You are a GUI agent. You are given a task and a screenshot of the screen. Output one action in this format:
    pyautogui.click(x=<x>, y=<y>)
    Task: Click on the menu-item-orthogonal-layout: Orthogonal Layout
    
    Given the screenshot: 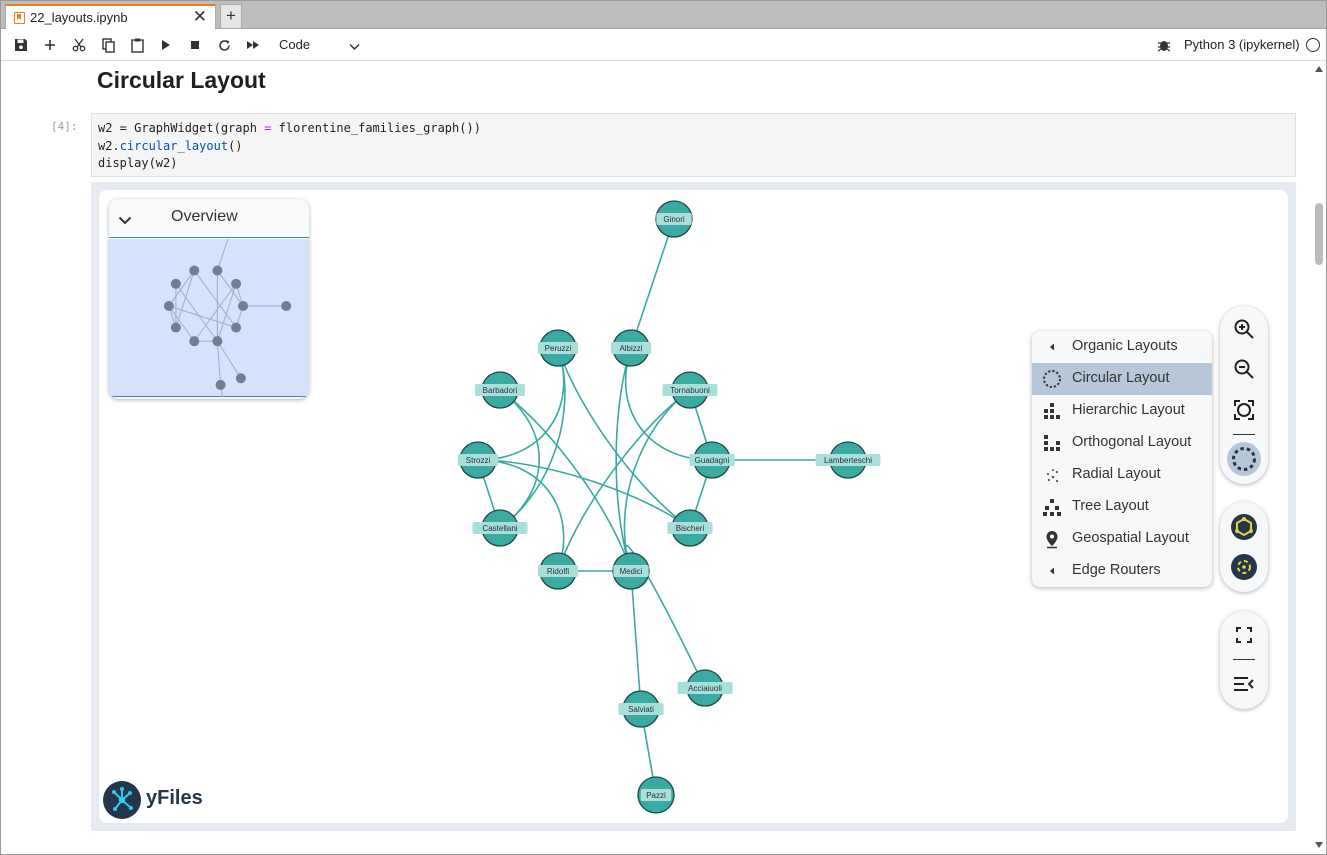 What is the action you would take?
    pyautogui.click(x=1122, y=443)
    